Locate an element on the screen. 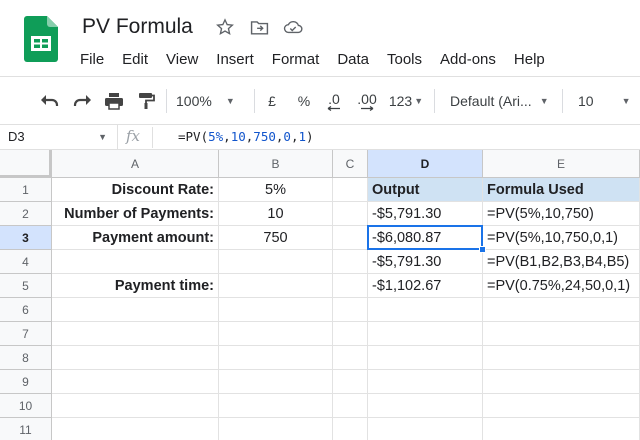  cell-e2: =PV(5%,10,750) is located at coordinates (561, 214).